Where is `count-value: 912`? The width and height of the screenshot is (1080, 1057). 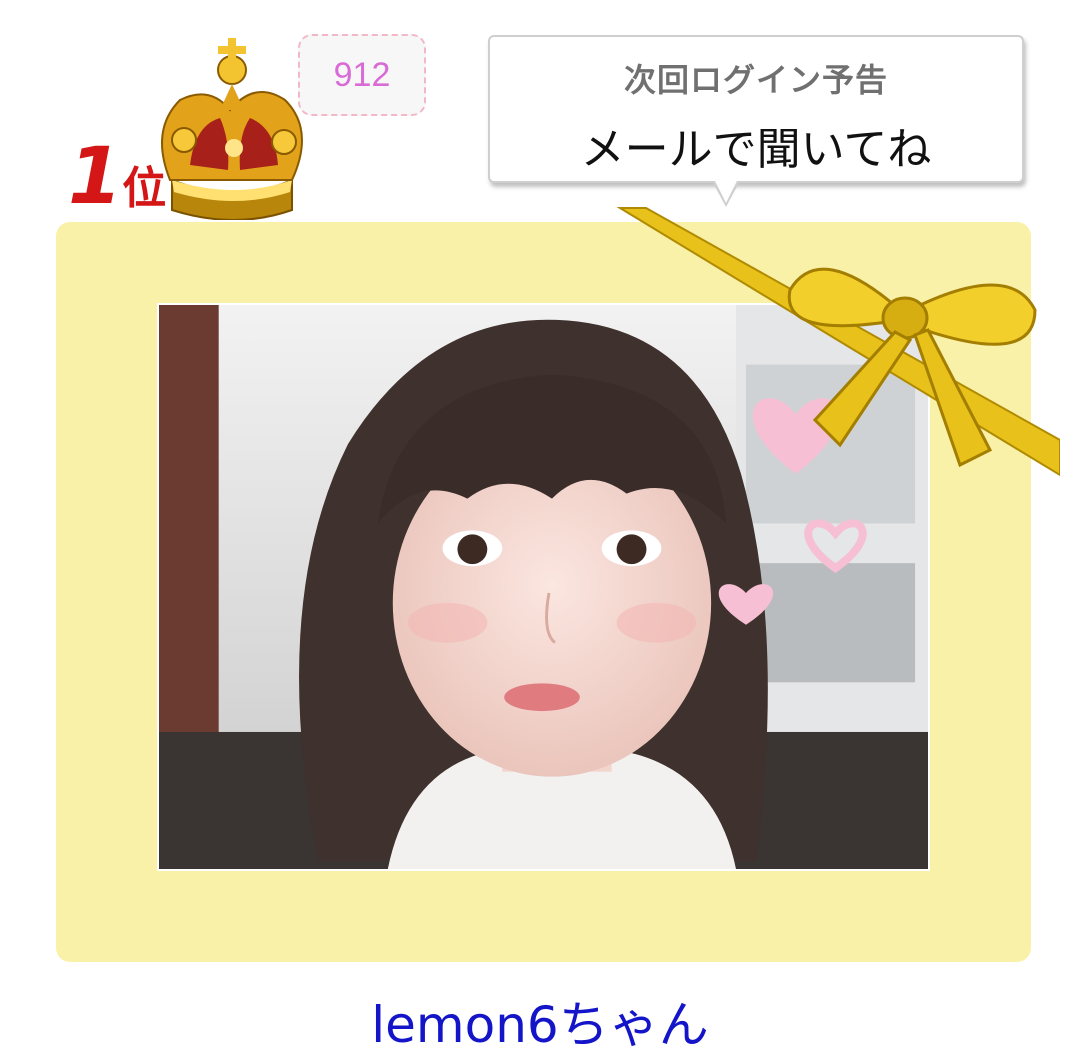
count-value: 912 is located at coordinates (362, 74).